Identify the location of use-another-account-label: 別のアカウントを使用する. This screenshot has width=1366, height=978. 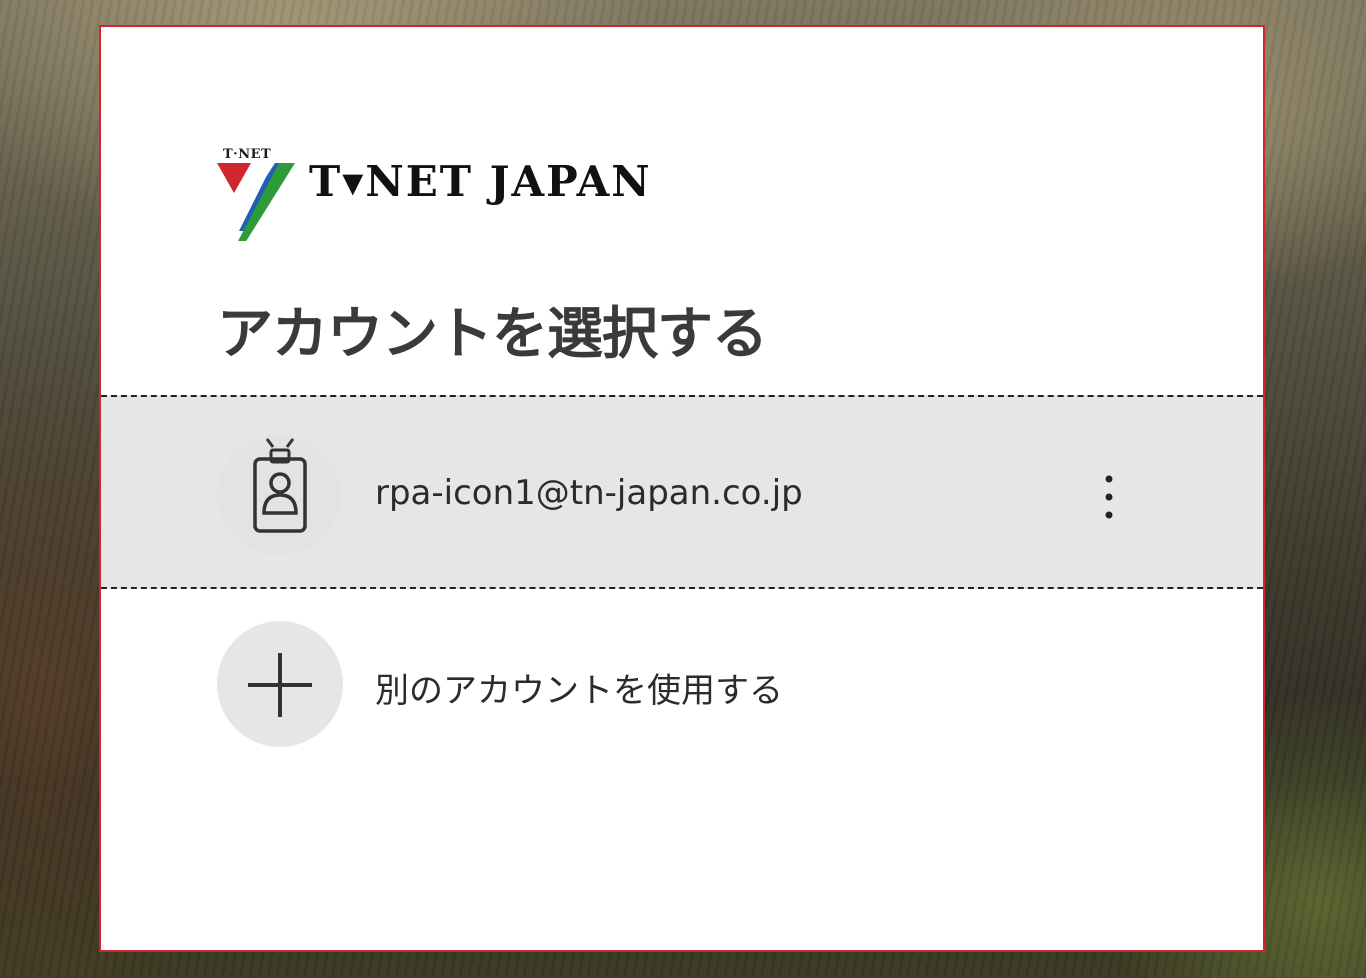
(579, 691).